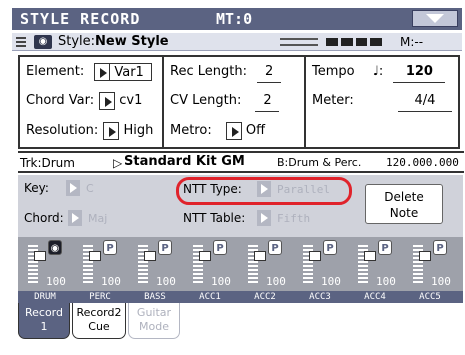 The height and width of the screenshot is (355, 465). Describe the element at coordinates (294, 218) in the screenshot. I see `ntt-table-value: Fifth` at that location.